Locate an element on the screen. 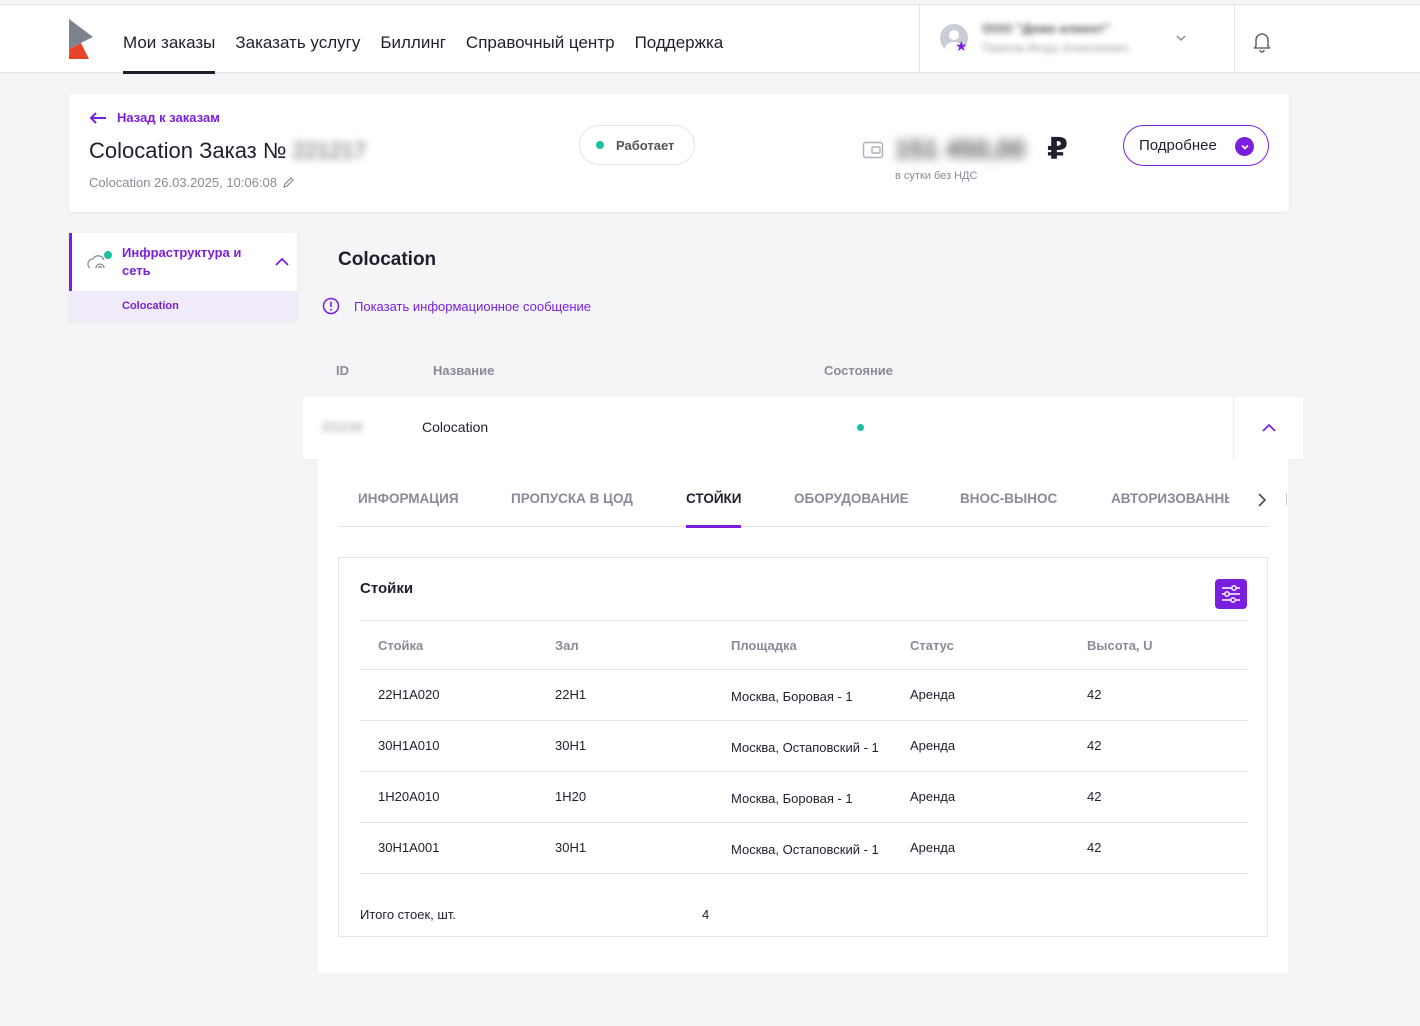 This screenshot has height=1026, width=1420. more-details-label: Подробнее is located at coordinates (1178, 145).